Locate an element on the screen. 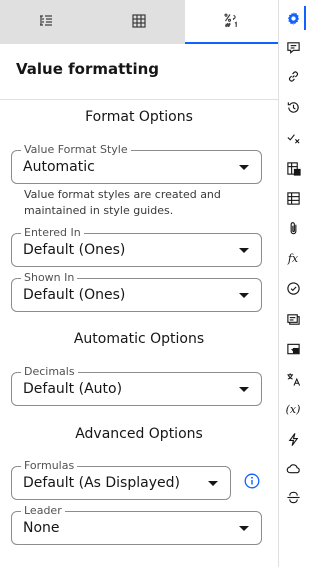 This screenshot has width=320, height=567. rail-history-button is located at coordinates (293, 107).